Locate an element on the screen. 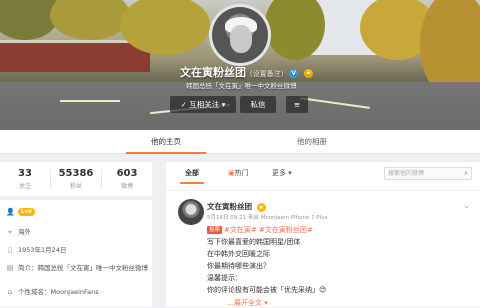 The height and width of the screenshot is (308, 480). stats-card: 33 关注 55386 粉丝 603 微博 is located at coordinates (76, 179).